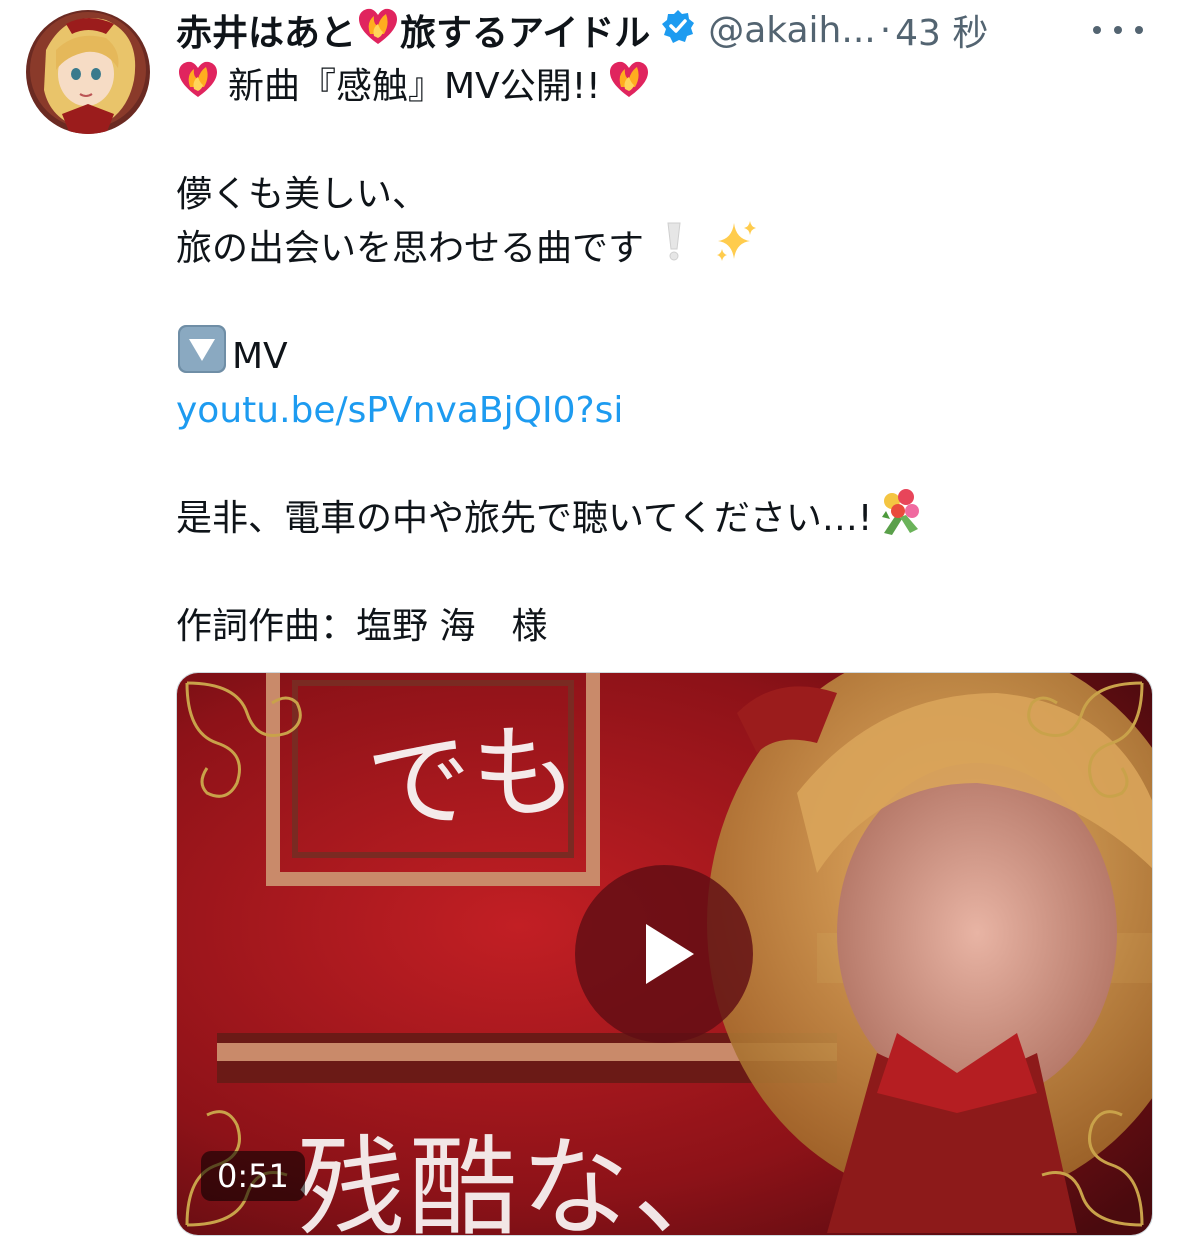 This screenshot has width=1179, height=1246. Describe the element at coordinates (362, 626) in the screenshot. I see `tweet-line-credit: 作詞作曲：塩野 海 様` at that location.